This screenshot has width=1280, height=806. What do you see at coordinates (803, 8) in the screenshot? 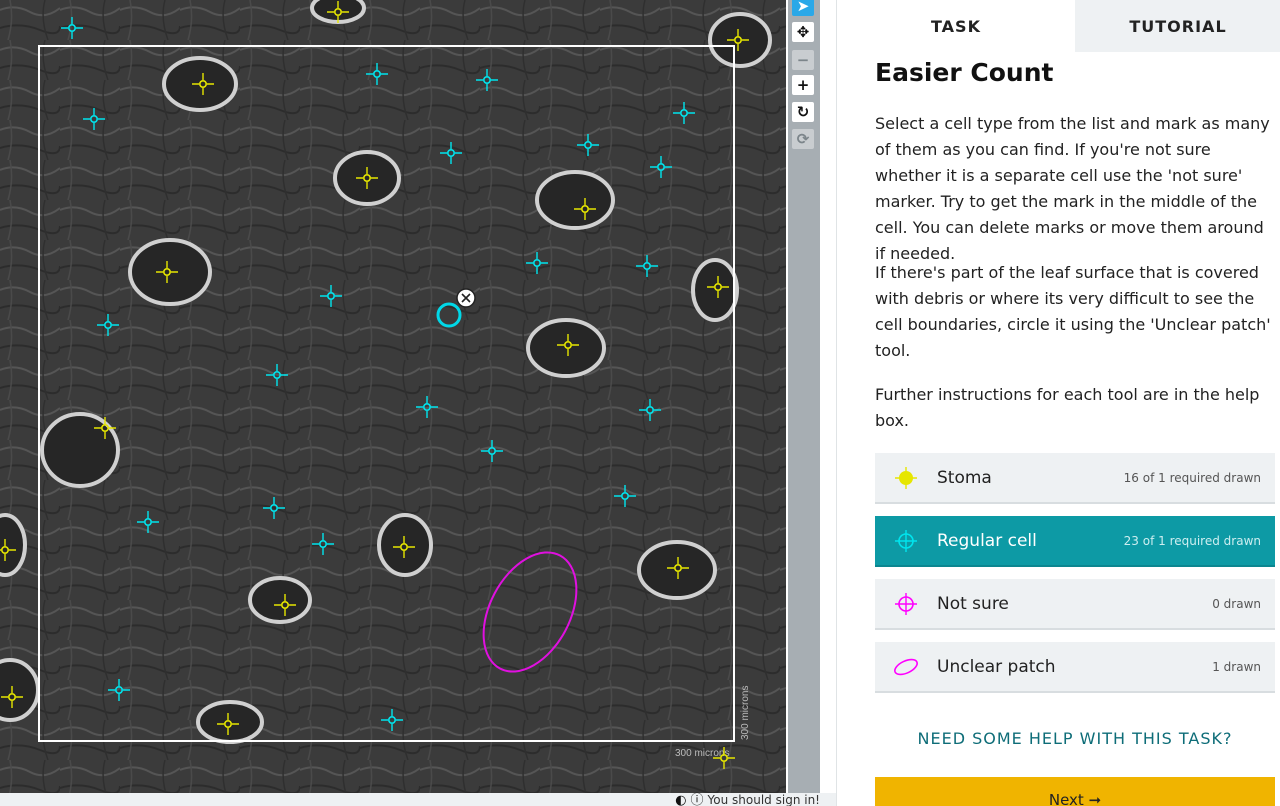
I see `pointer-icon: ➤` at bounding box center [803, 8].